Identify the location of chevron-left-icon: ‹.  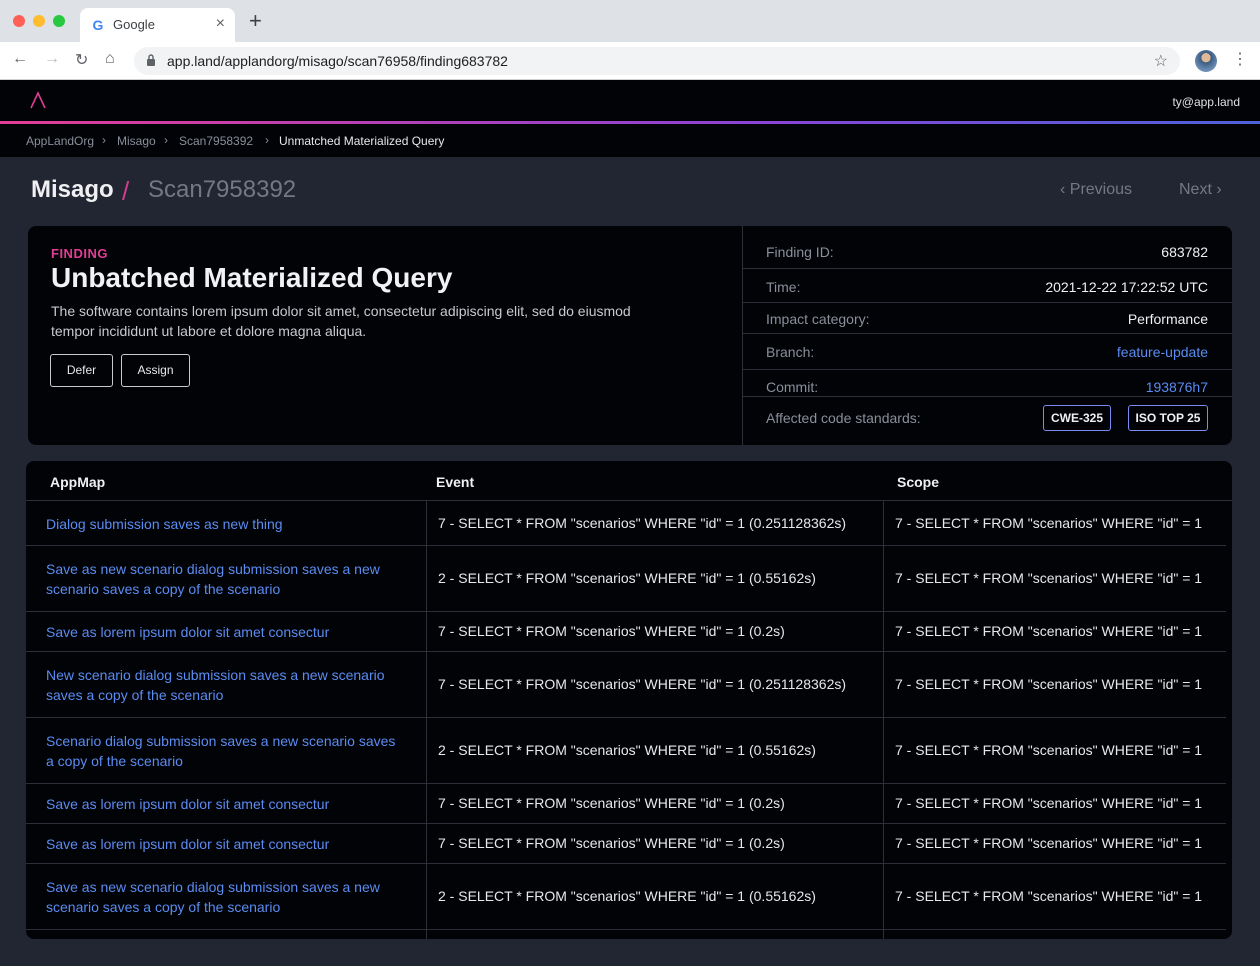
(1065, 189).